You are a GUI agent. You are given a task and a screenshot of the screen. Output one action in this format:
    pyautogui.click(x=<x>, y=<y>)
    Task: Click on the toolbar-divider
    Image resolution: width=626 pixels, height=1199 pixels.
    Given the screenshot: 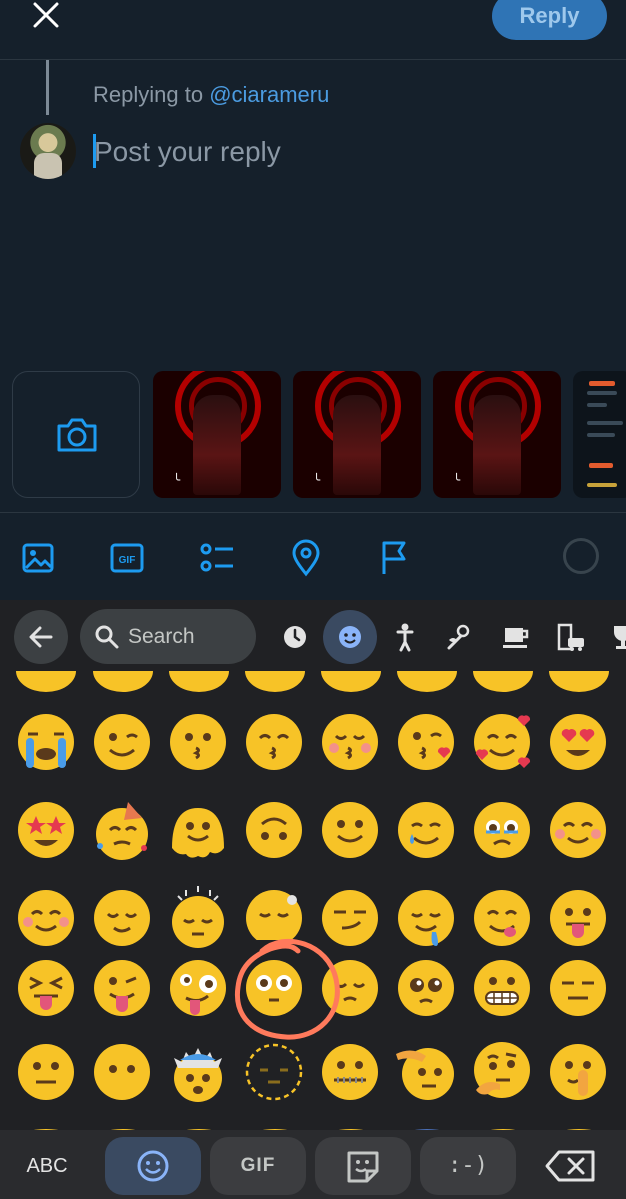 What is the action you would take?
    pyautogui.click(x=313, y=512)
    